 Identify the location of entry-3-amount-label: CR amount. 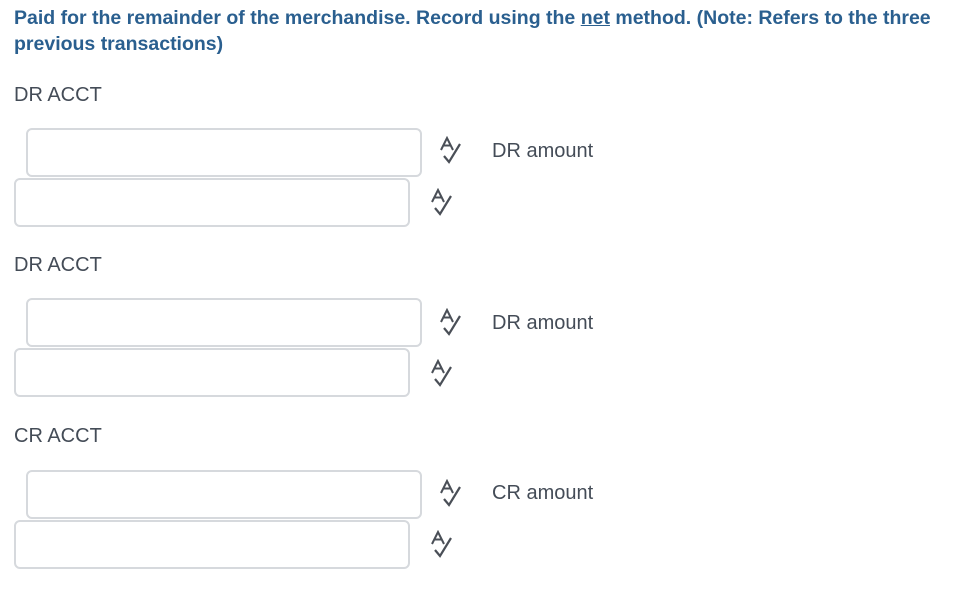
(543, 493).